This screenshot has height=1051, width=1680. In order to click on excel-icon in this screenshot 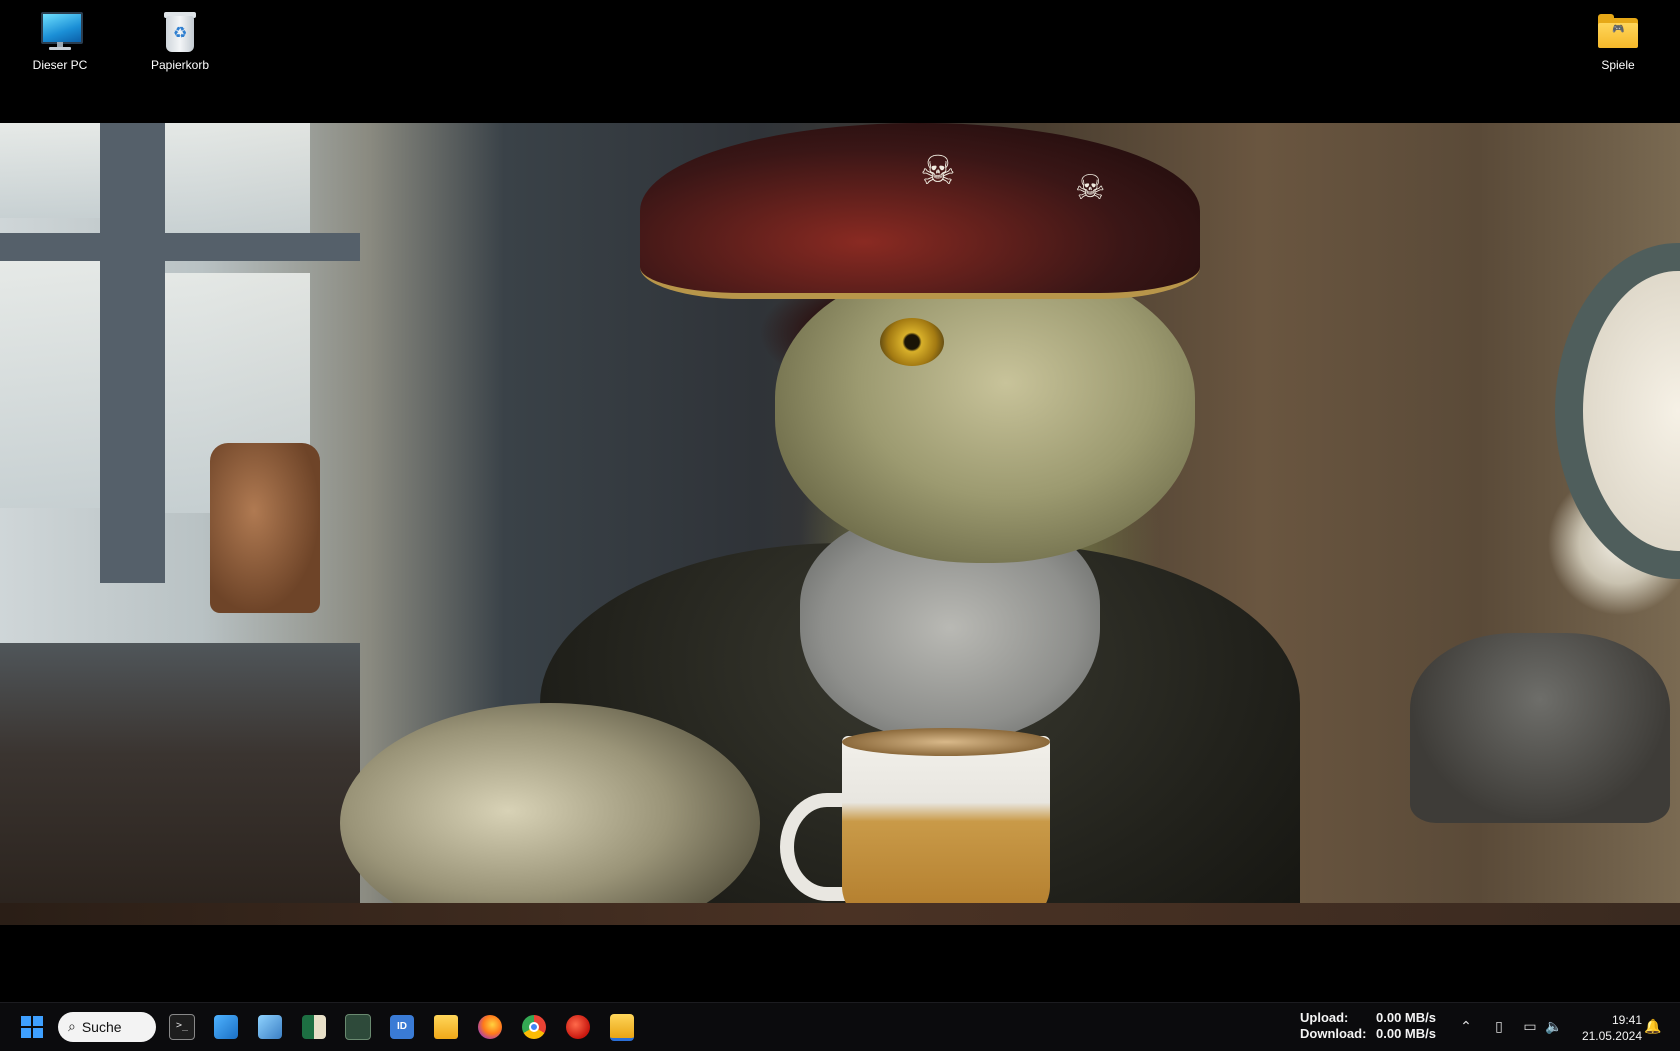, I will do `click(314, 1027)`.